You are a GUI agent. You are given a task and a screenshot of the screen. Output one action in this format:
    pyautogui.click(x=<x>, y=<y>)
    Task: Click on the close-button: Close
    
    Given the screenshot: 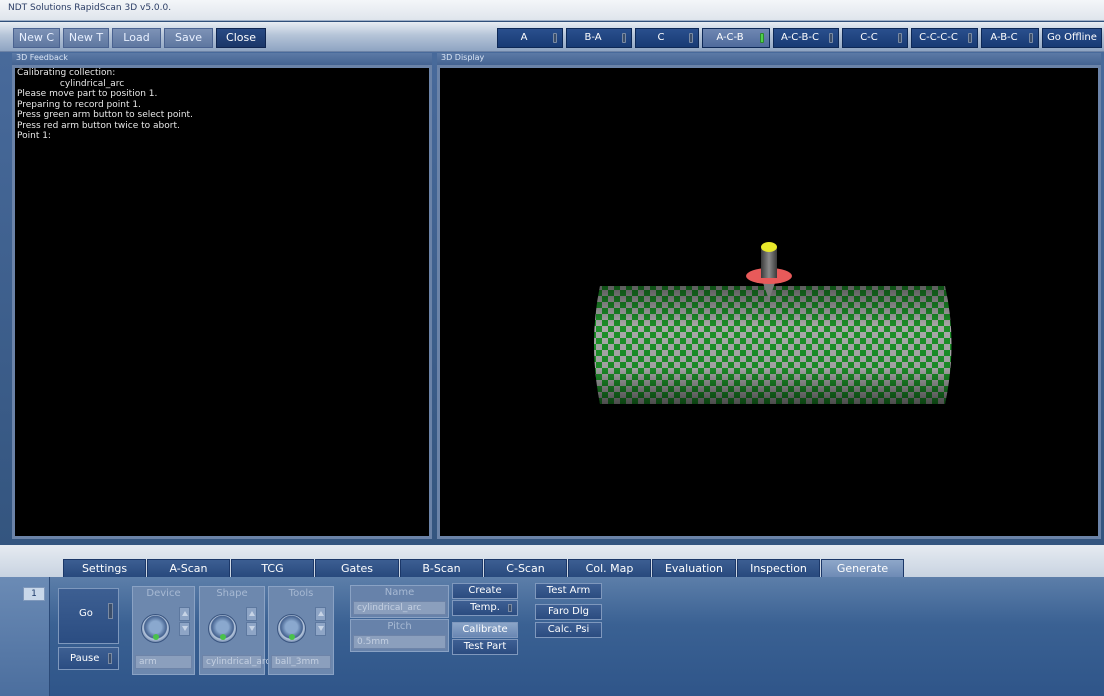 What is the action you would take?
    pyautogui.click(x=241, y=38)
    